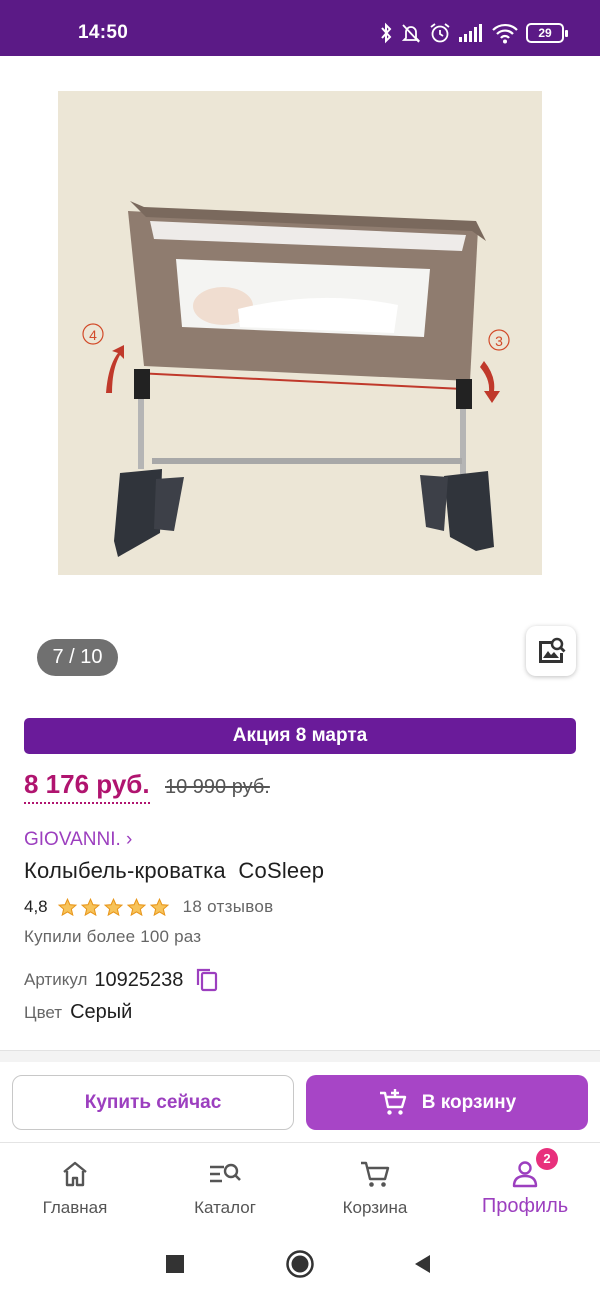  I want to click on recent-apps-button, so click(175, 1264).